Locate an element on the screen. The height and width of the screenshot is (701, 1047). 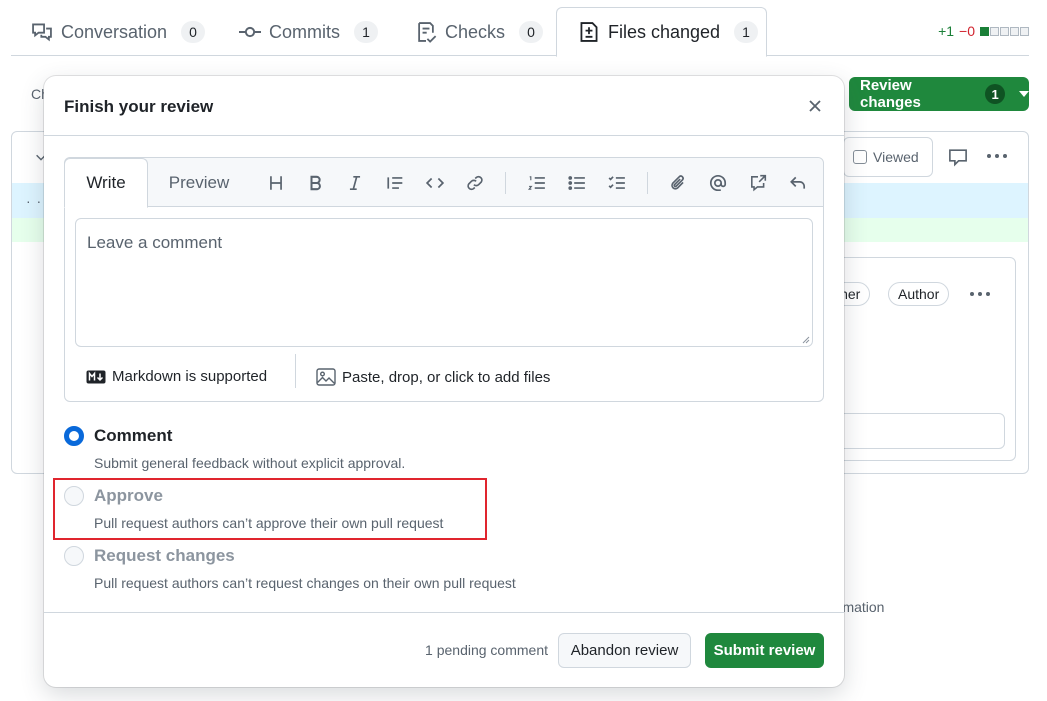
cross-reference-icon is located at coordinates (759, 183).